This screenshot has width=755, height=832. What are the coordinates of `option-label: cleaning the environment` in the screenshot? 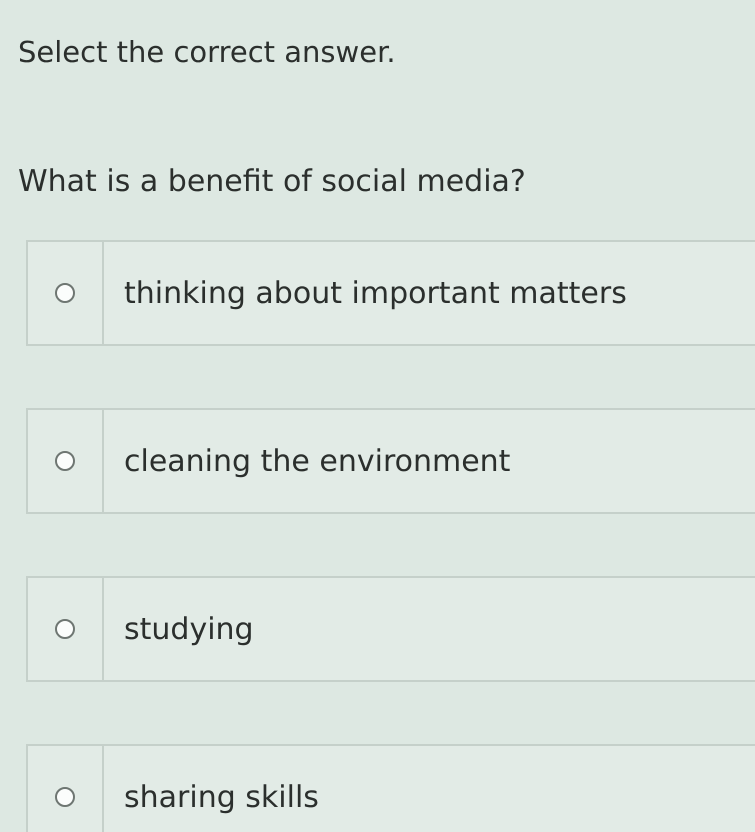 It's located at (317, 461).